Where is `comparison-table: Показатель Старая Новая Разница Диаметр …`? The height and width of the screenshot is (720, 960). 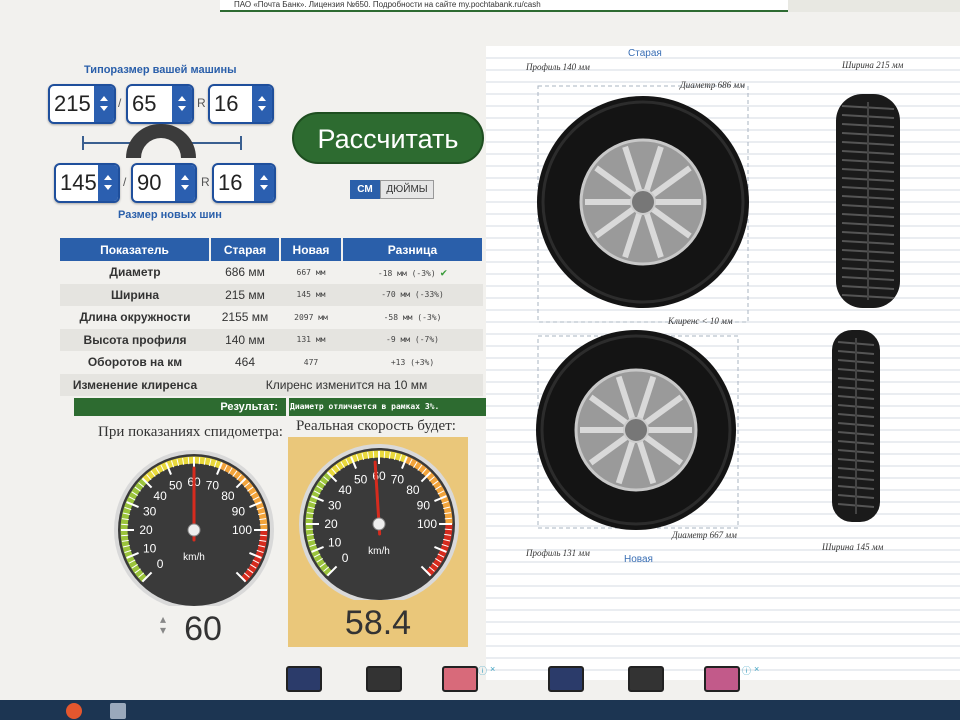
comparison-table: Показатель Старая Новая Разница Диаметр … is located at coordinates (272, 317).